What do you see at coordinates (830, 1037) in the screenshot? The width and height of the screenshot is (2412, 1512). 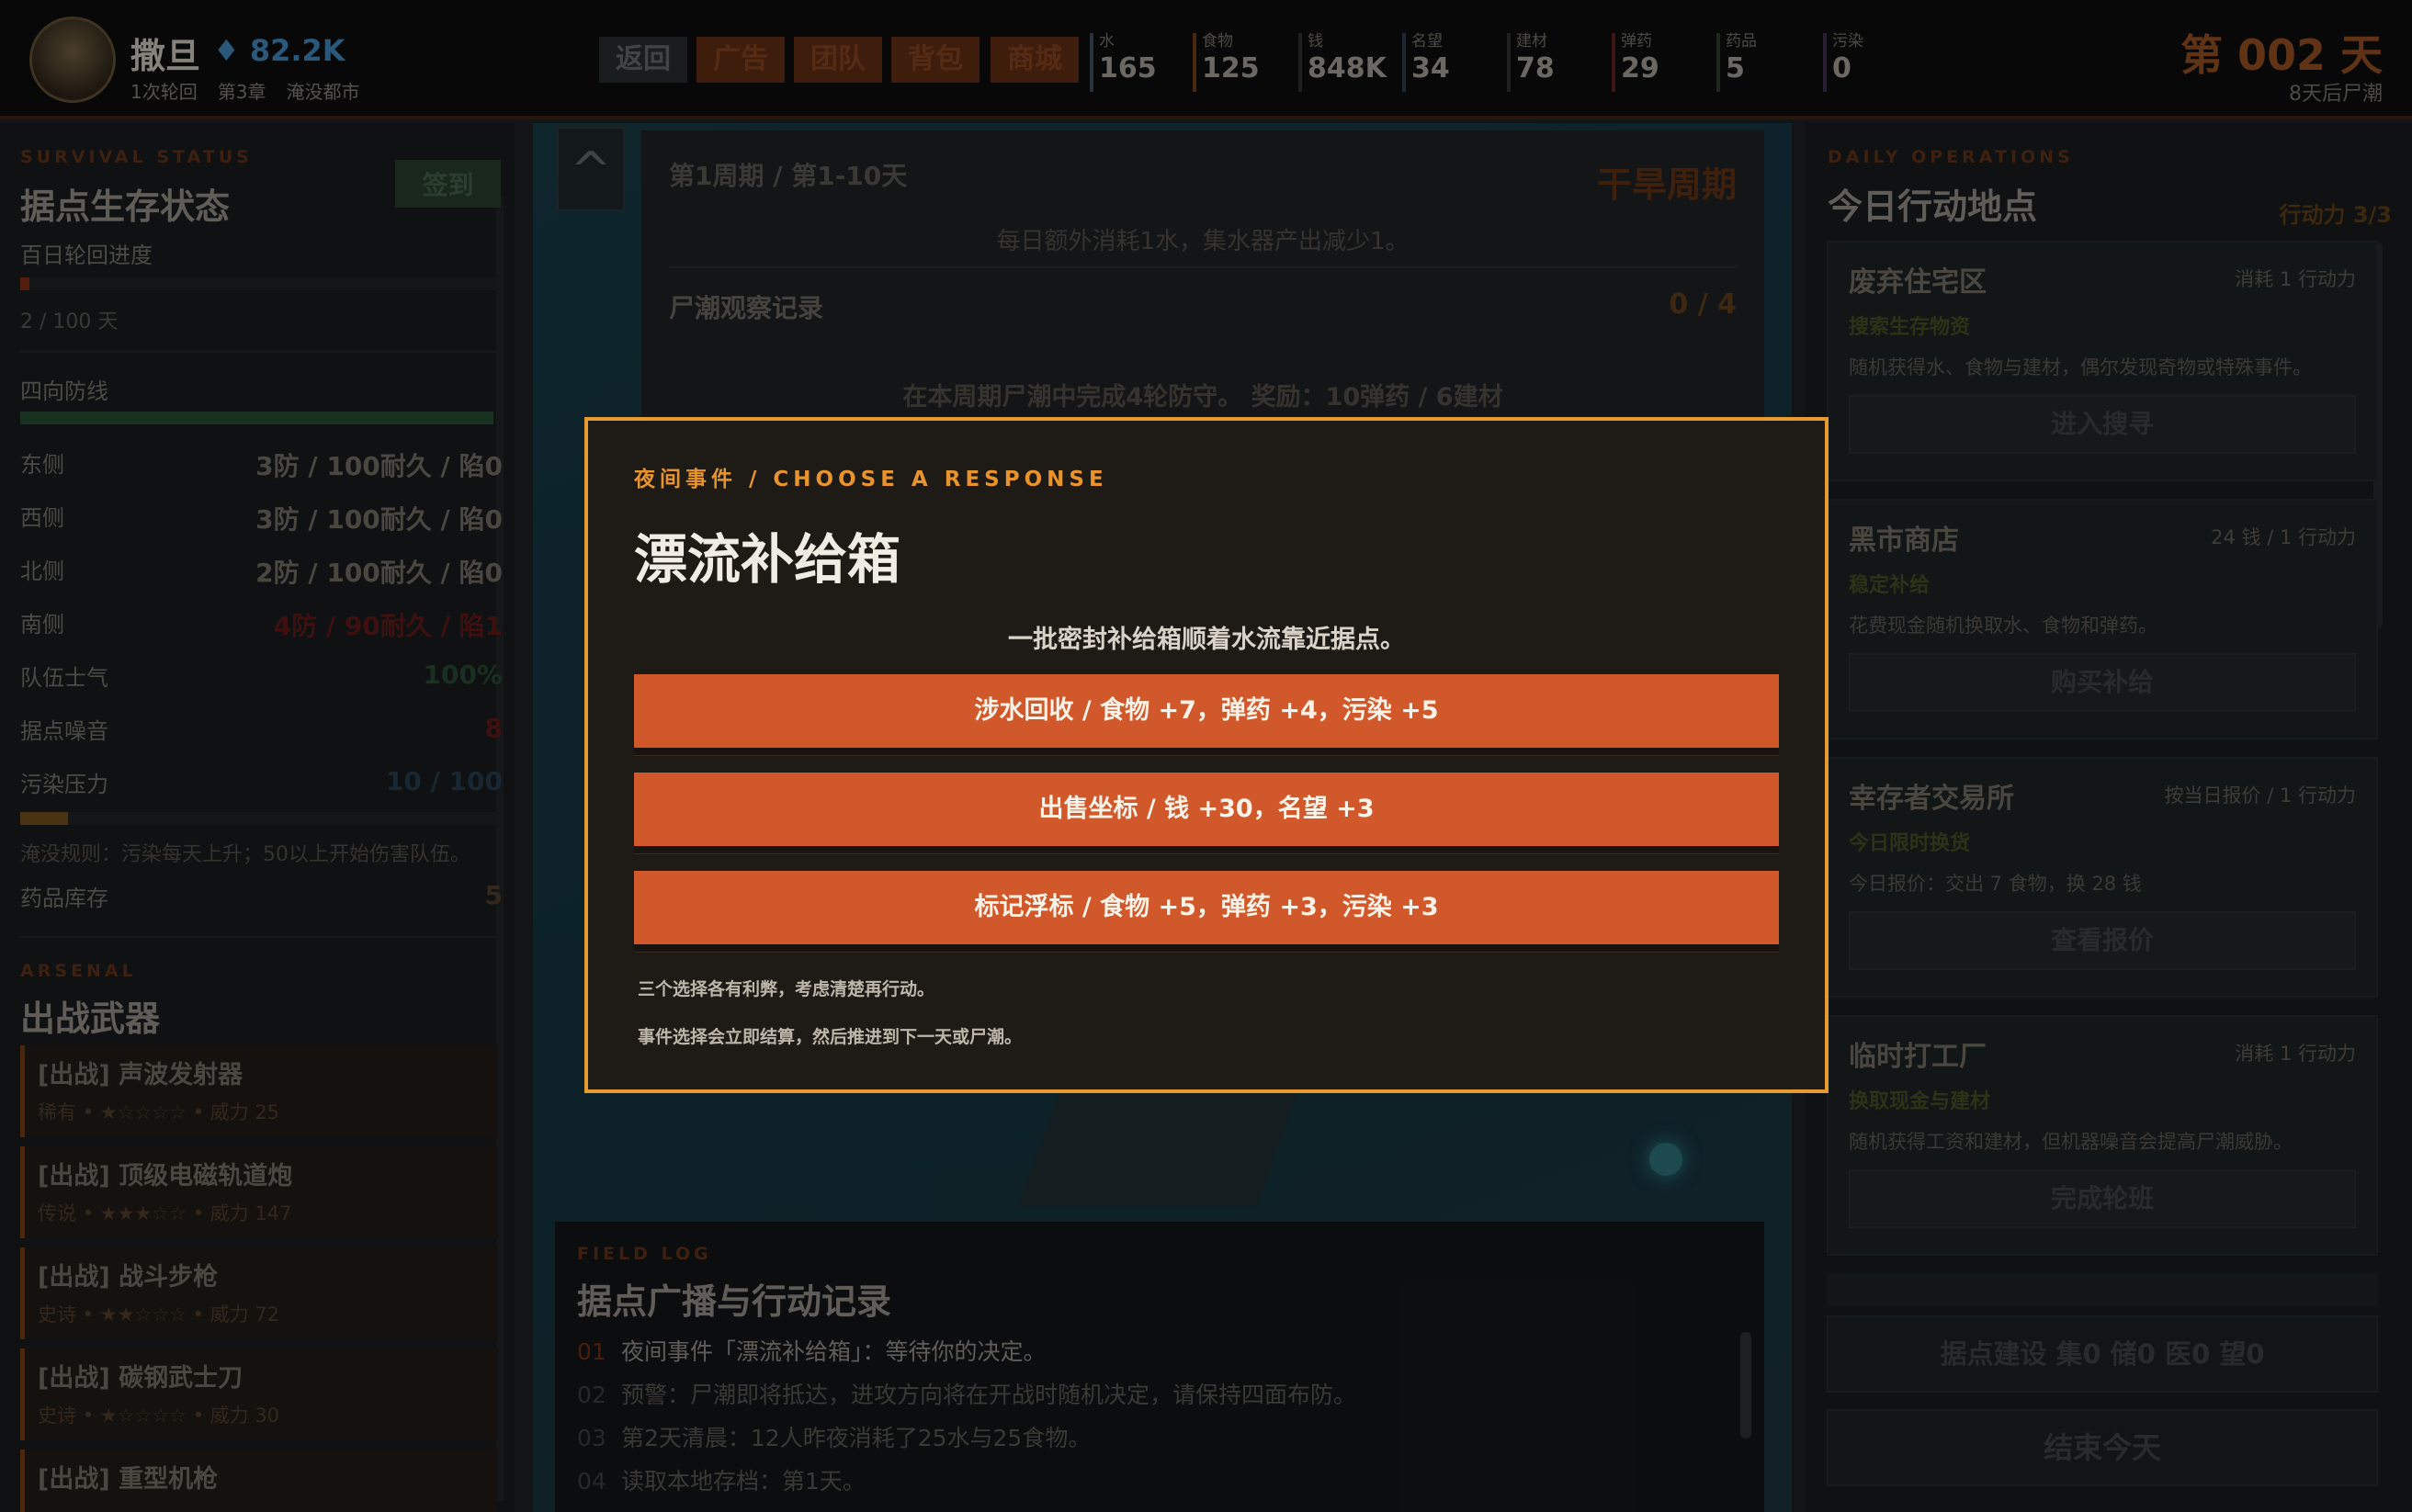 I see `modal-note-settle: 事件选择会立即结算，然后推进到下一天或尸潮。` at bounding box center [830, 1037].